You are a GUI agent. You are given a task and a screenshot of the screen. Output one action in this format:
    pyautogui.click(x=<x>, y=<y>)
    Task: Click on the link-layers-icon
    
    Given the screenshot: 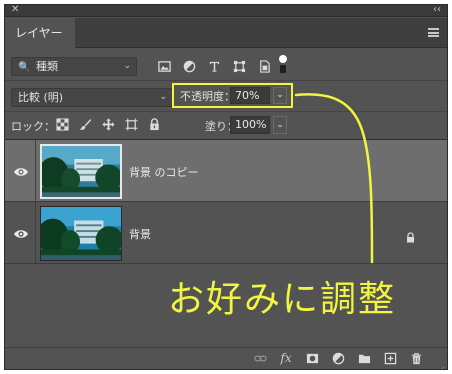 What is the action you would take?
    pyautogui.click(x=260, y=358)
    